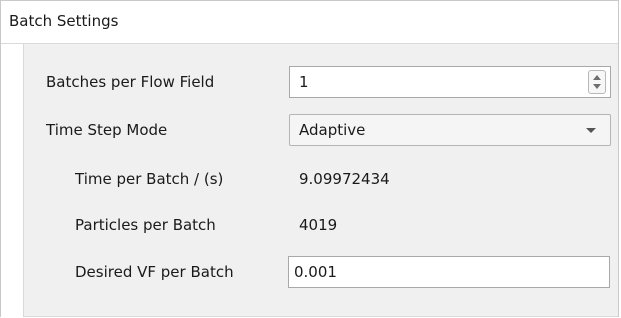  Describe the element at coordinates (309, 22) in the screenshot. I see `group-header: Batch Settings` at that location.